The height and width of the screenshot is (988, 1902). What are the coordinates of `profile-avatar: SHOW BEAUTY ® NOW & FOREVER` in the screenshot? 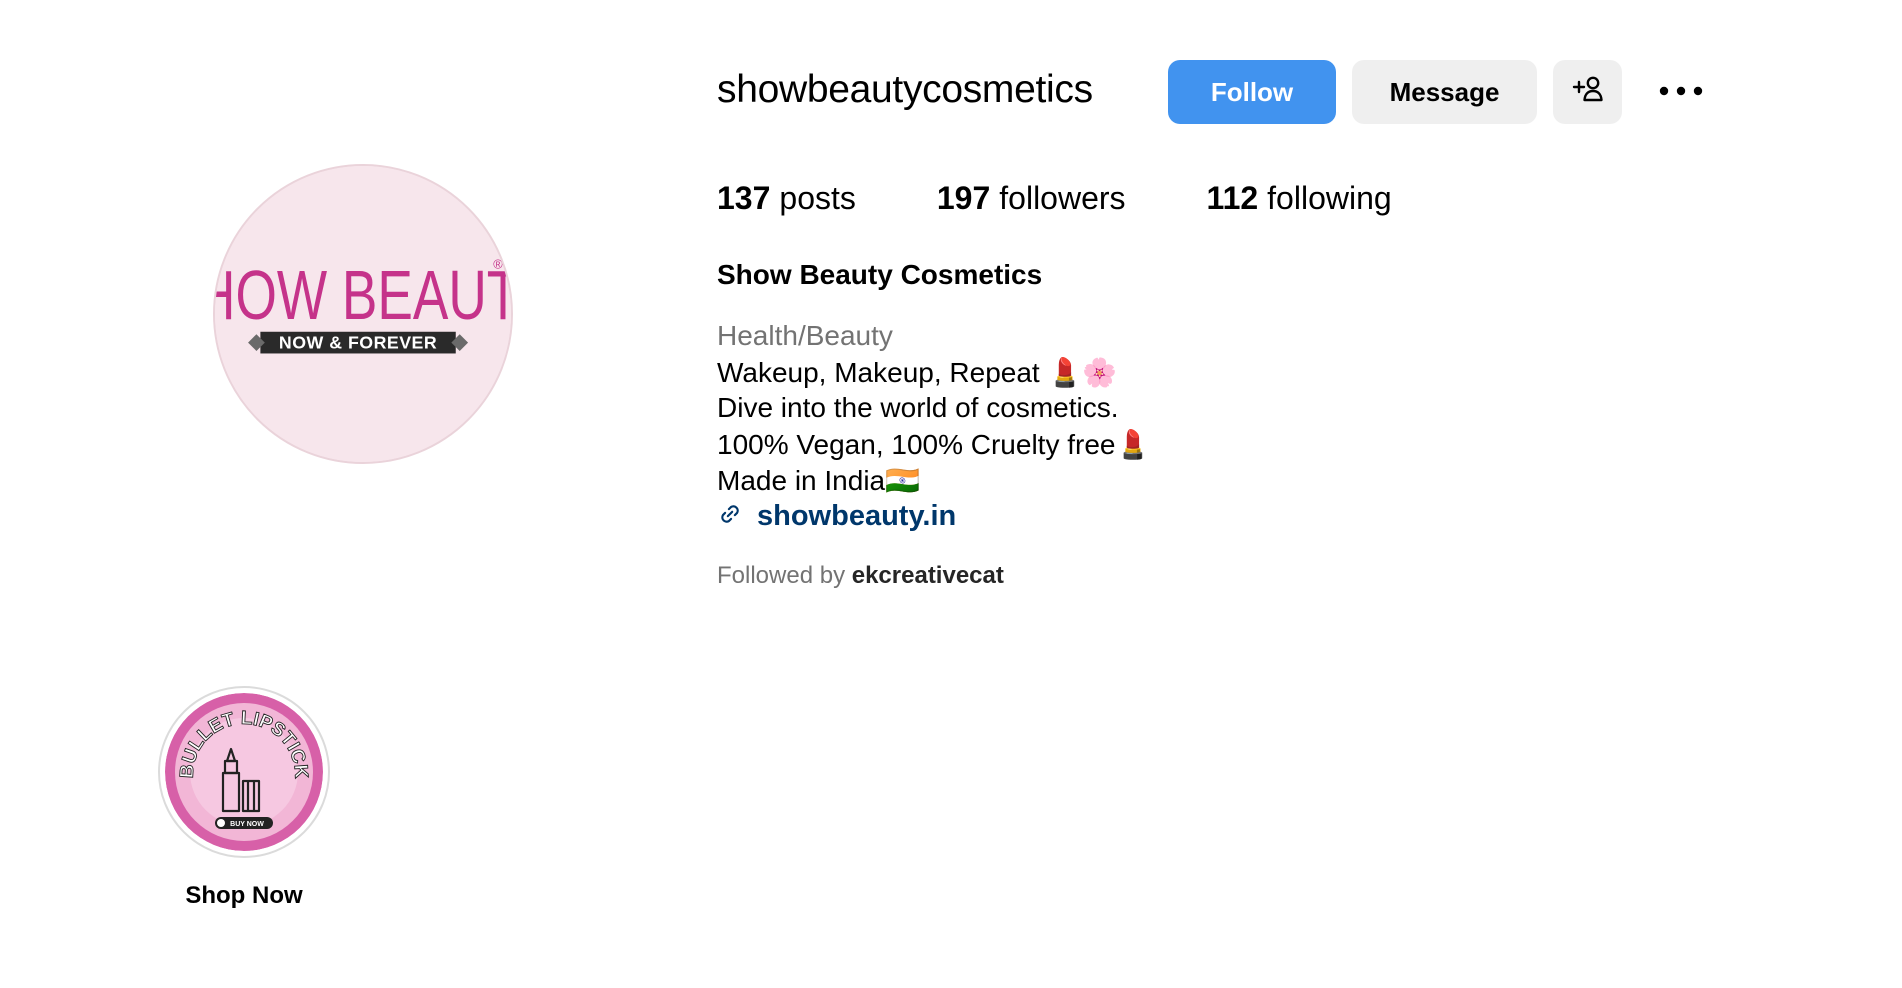 It's located at (363, 314).